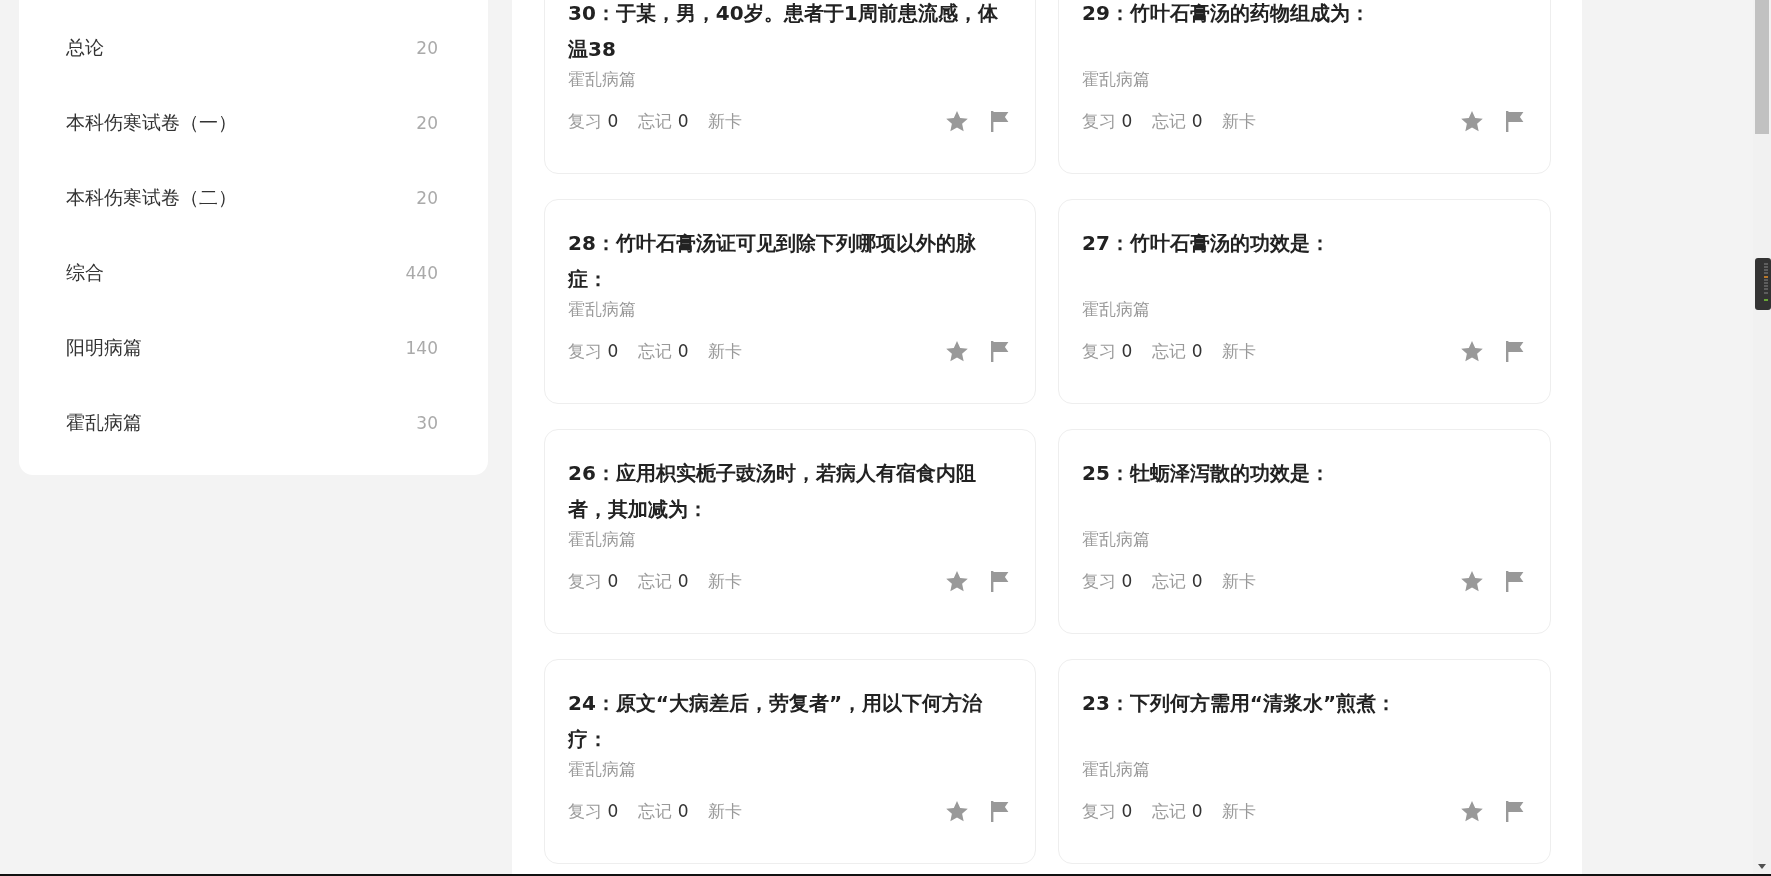  Describe the element at coordinates (253, 347) in the screenshot. I see `category-item: 阳明病篇 140` at that location.